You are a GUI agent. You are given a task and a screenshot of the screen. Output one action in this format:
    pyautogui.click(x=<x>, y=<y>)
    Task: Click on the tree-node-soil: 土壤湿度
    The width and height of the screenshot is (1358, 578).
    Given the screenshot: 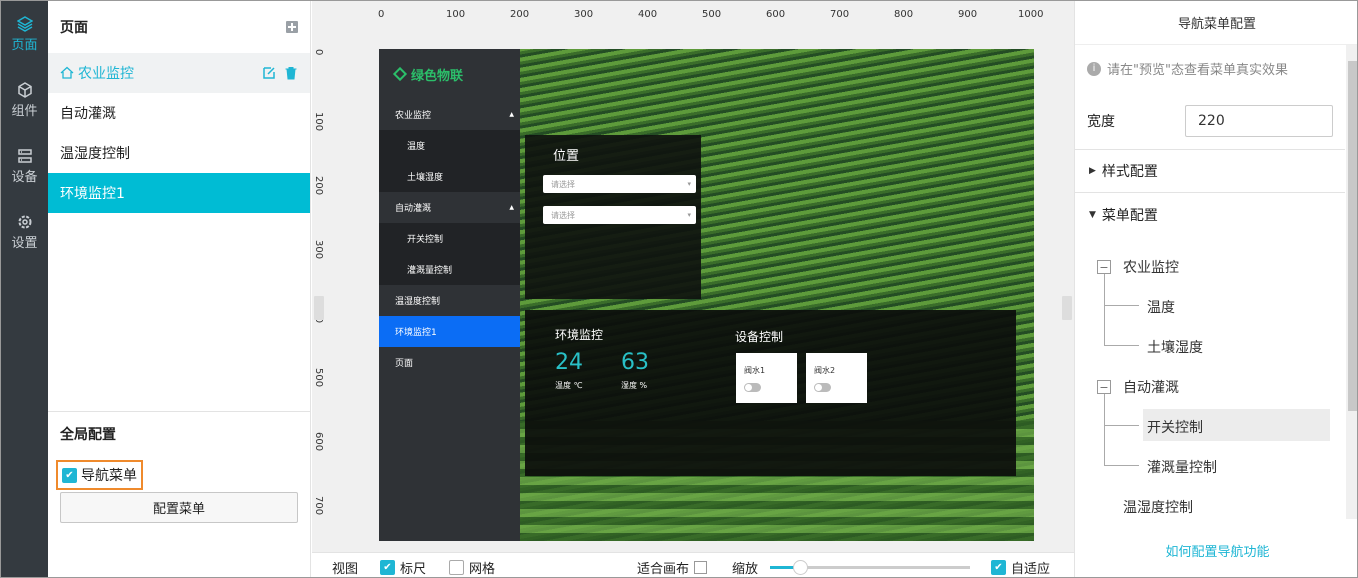 What is the action you would take?
    pyautogui.click(x=1175, y=347)
    